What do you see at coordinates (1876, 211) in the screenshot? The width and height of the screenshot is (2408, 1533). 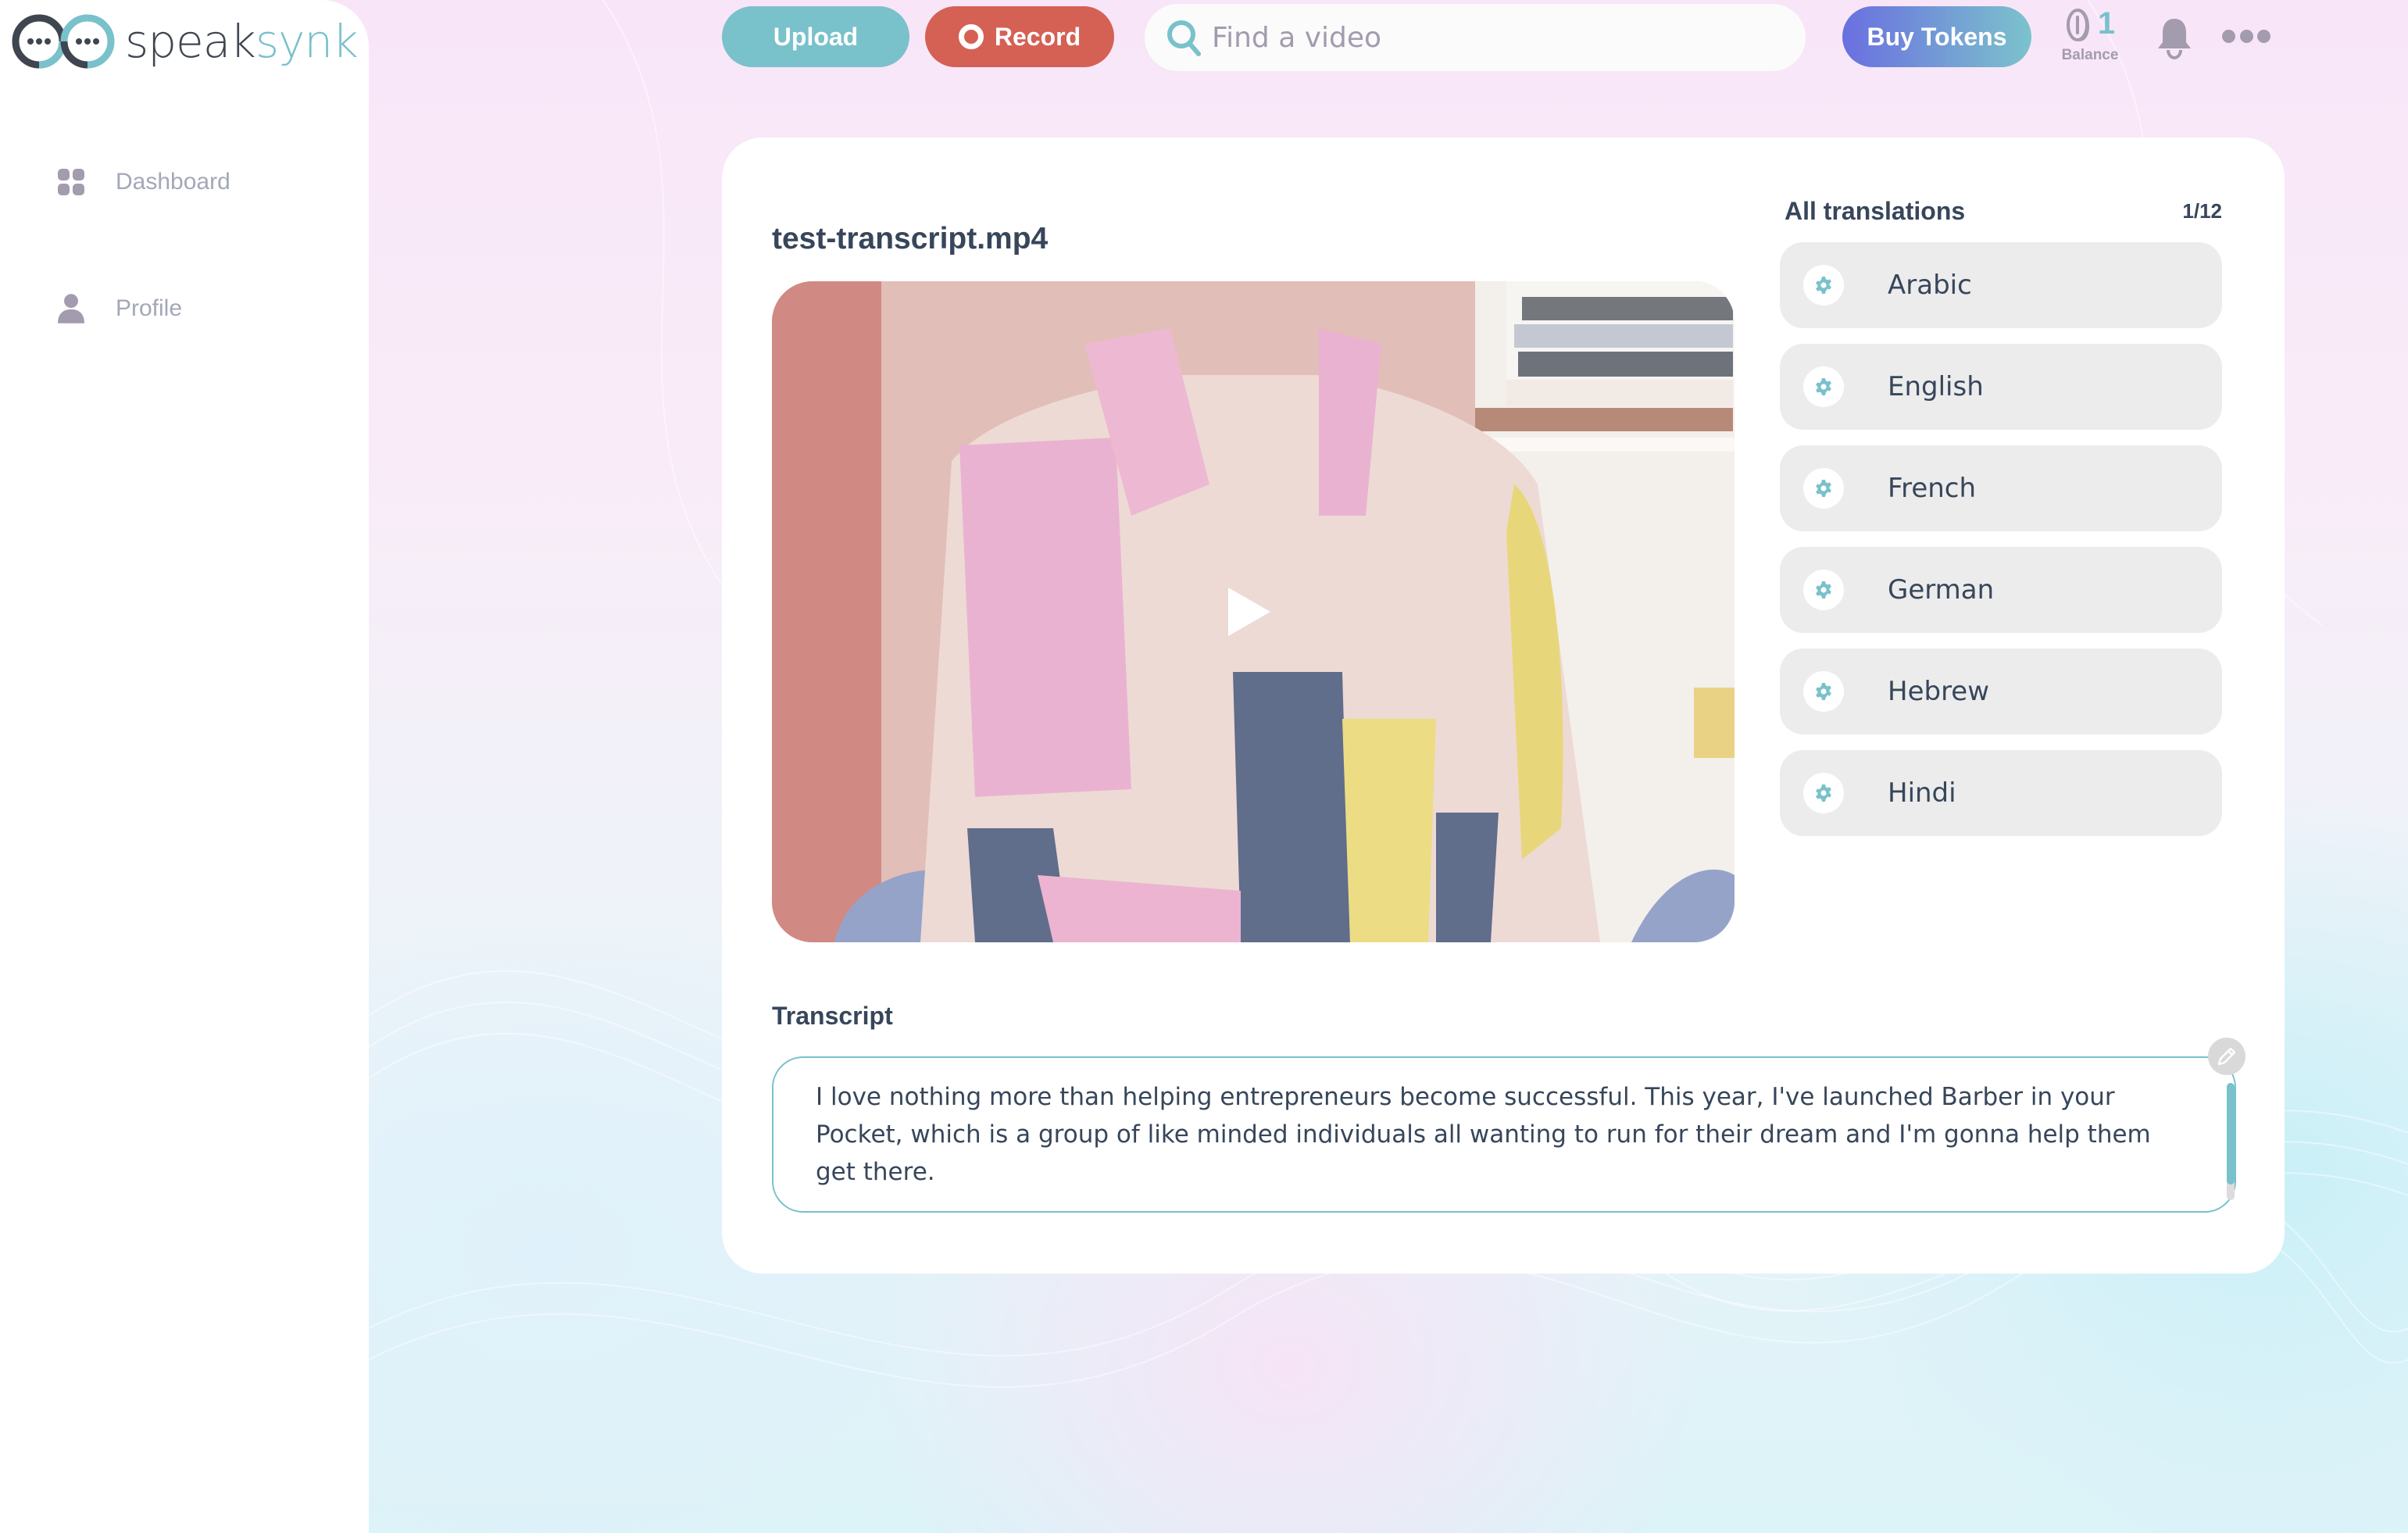 I see `translations-heading: All translations` at bounding box center [1876, 211].